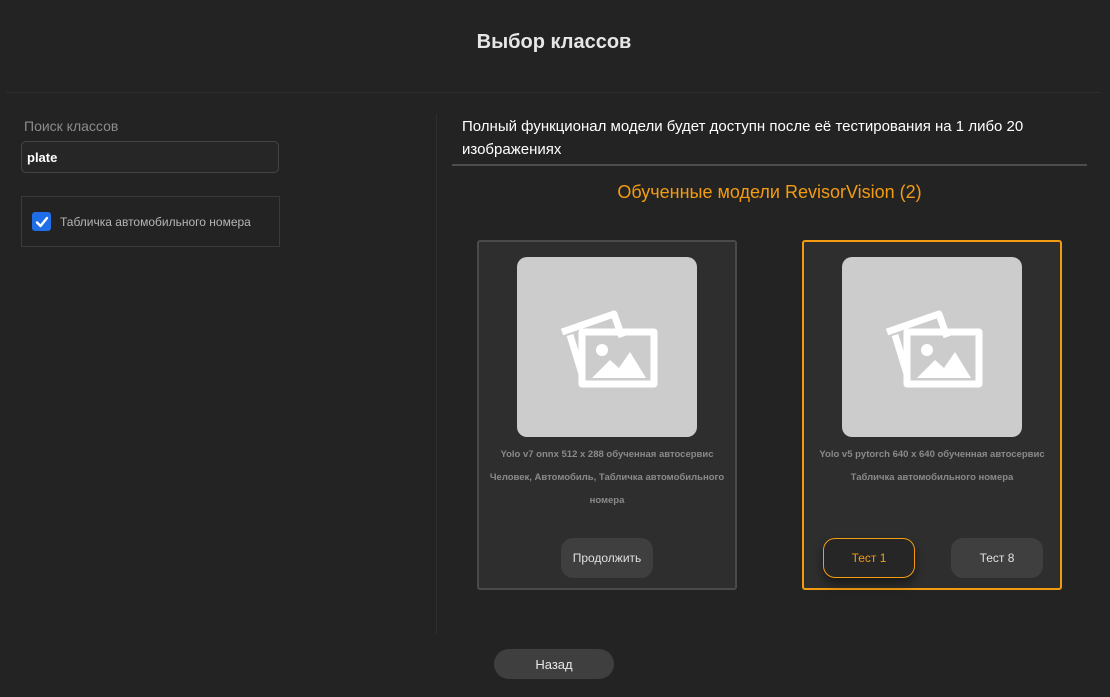  Describe the element at coordinates (436, 374) in the screenshot. I see `panel-divider` at that location.